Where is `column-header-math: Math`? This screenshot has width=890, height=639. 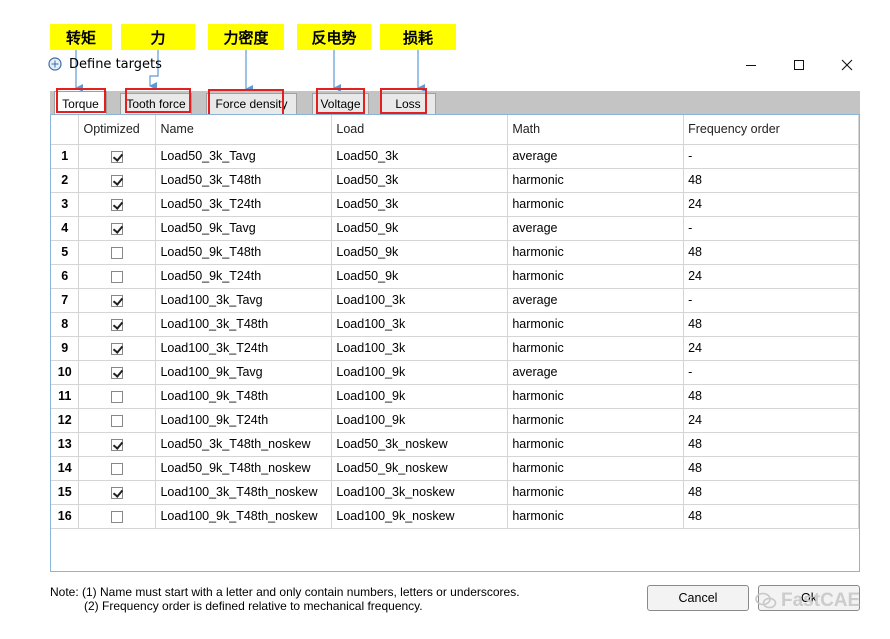 column-header-math: Math is located at coordinates (596, 130).